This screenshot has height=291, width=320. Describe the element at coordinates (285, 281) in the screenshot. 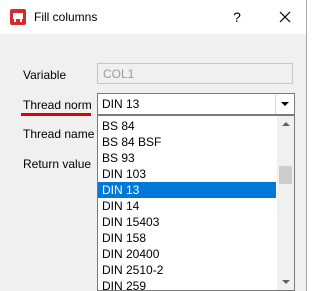

I see `scroll-down-icon` at that location.